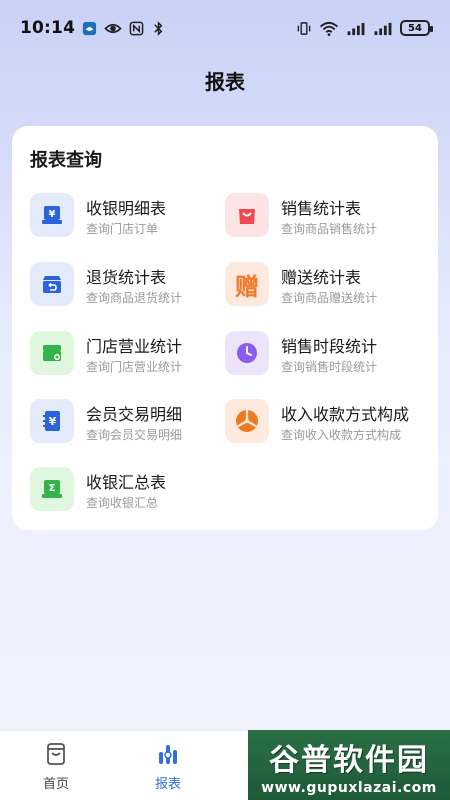  What do you see at coordinates (247, 421) in the screenshot?
I see `pie-chart-icon` at bounding box center [247, 421].